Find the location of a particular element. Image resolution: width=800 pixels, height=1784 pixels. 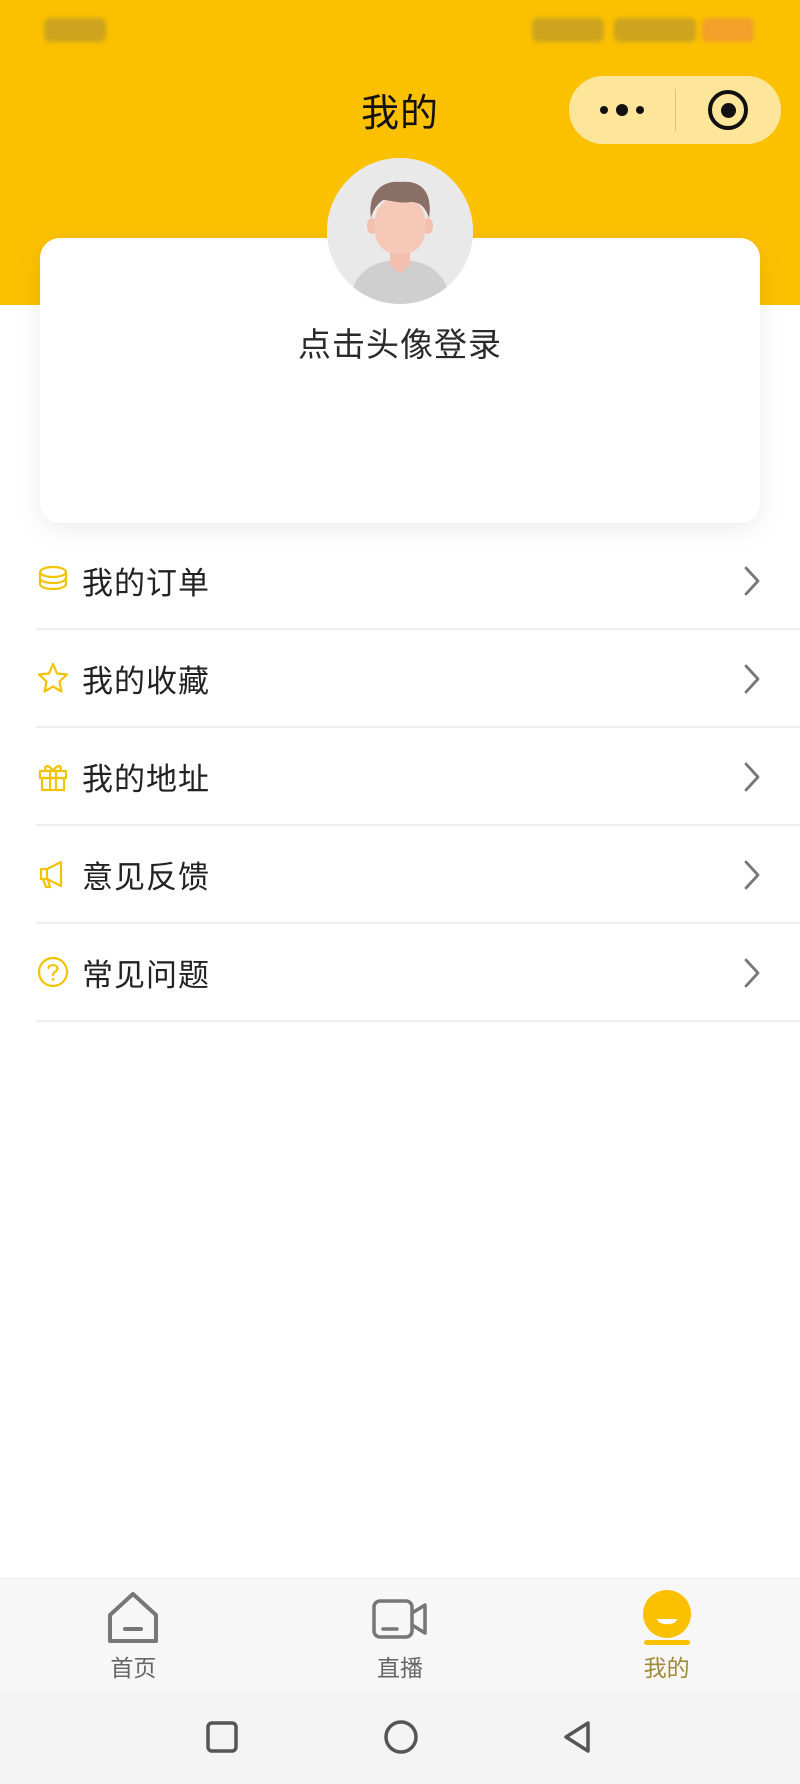

recent-apps-button is located at coordinates (222, 1737).